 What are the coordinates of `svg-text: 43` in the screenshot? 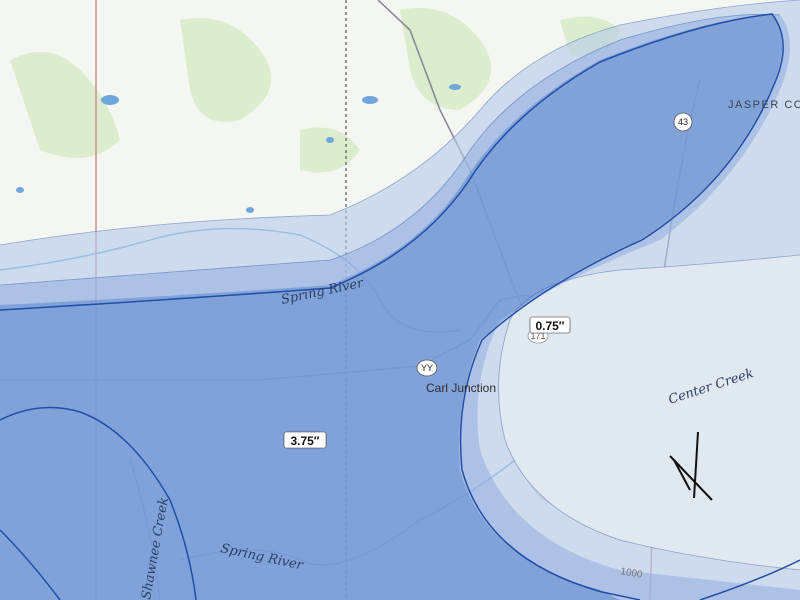 It's located at (683, 122).